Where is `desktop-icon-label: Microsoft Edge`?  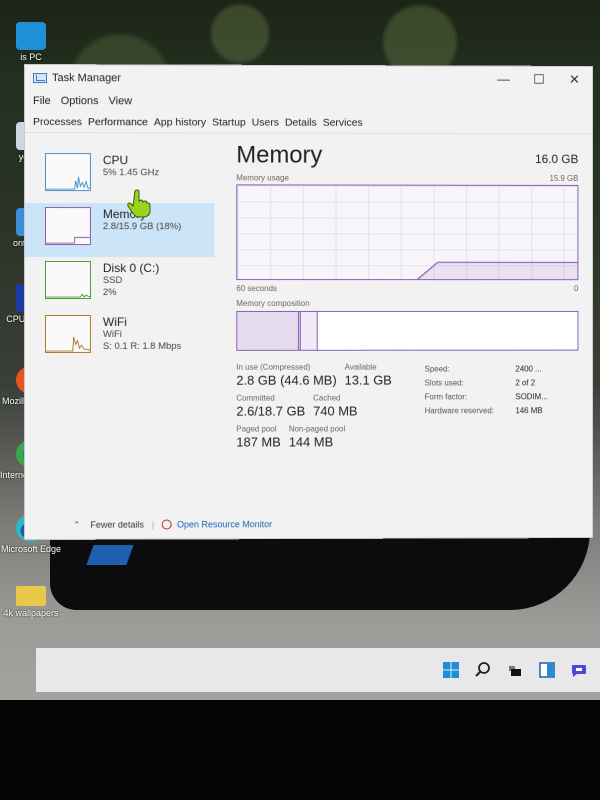 desktop-icon-label: Microsoft Edge is located at coordinates (31, 549).